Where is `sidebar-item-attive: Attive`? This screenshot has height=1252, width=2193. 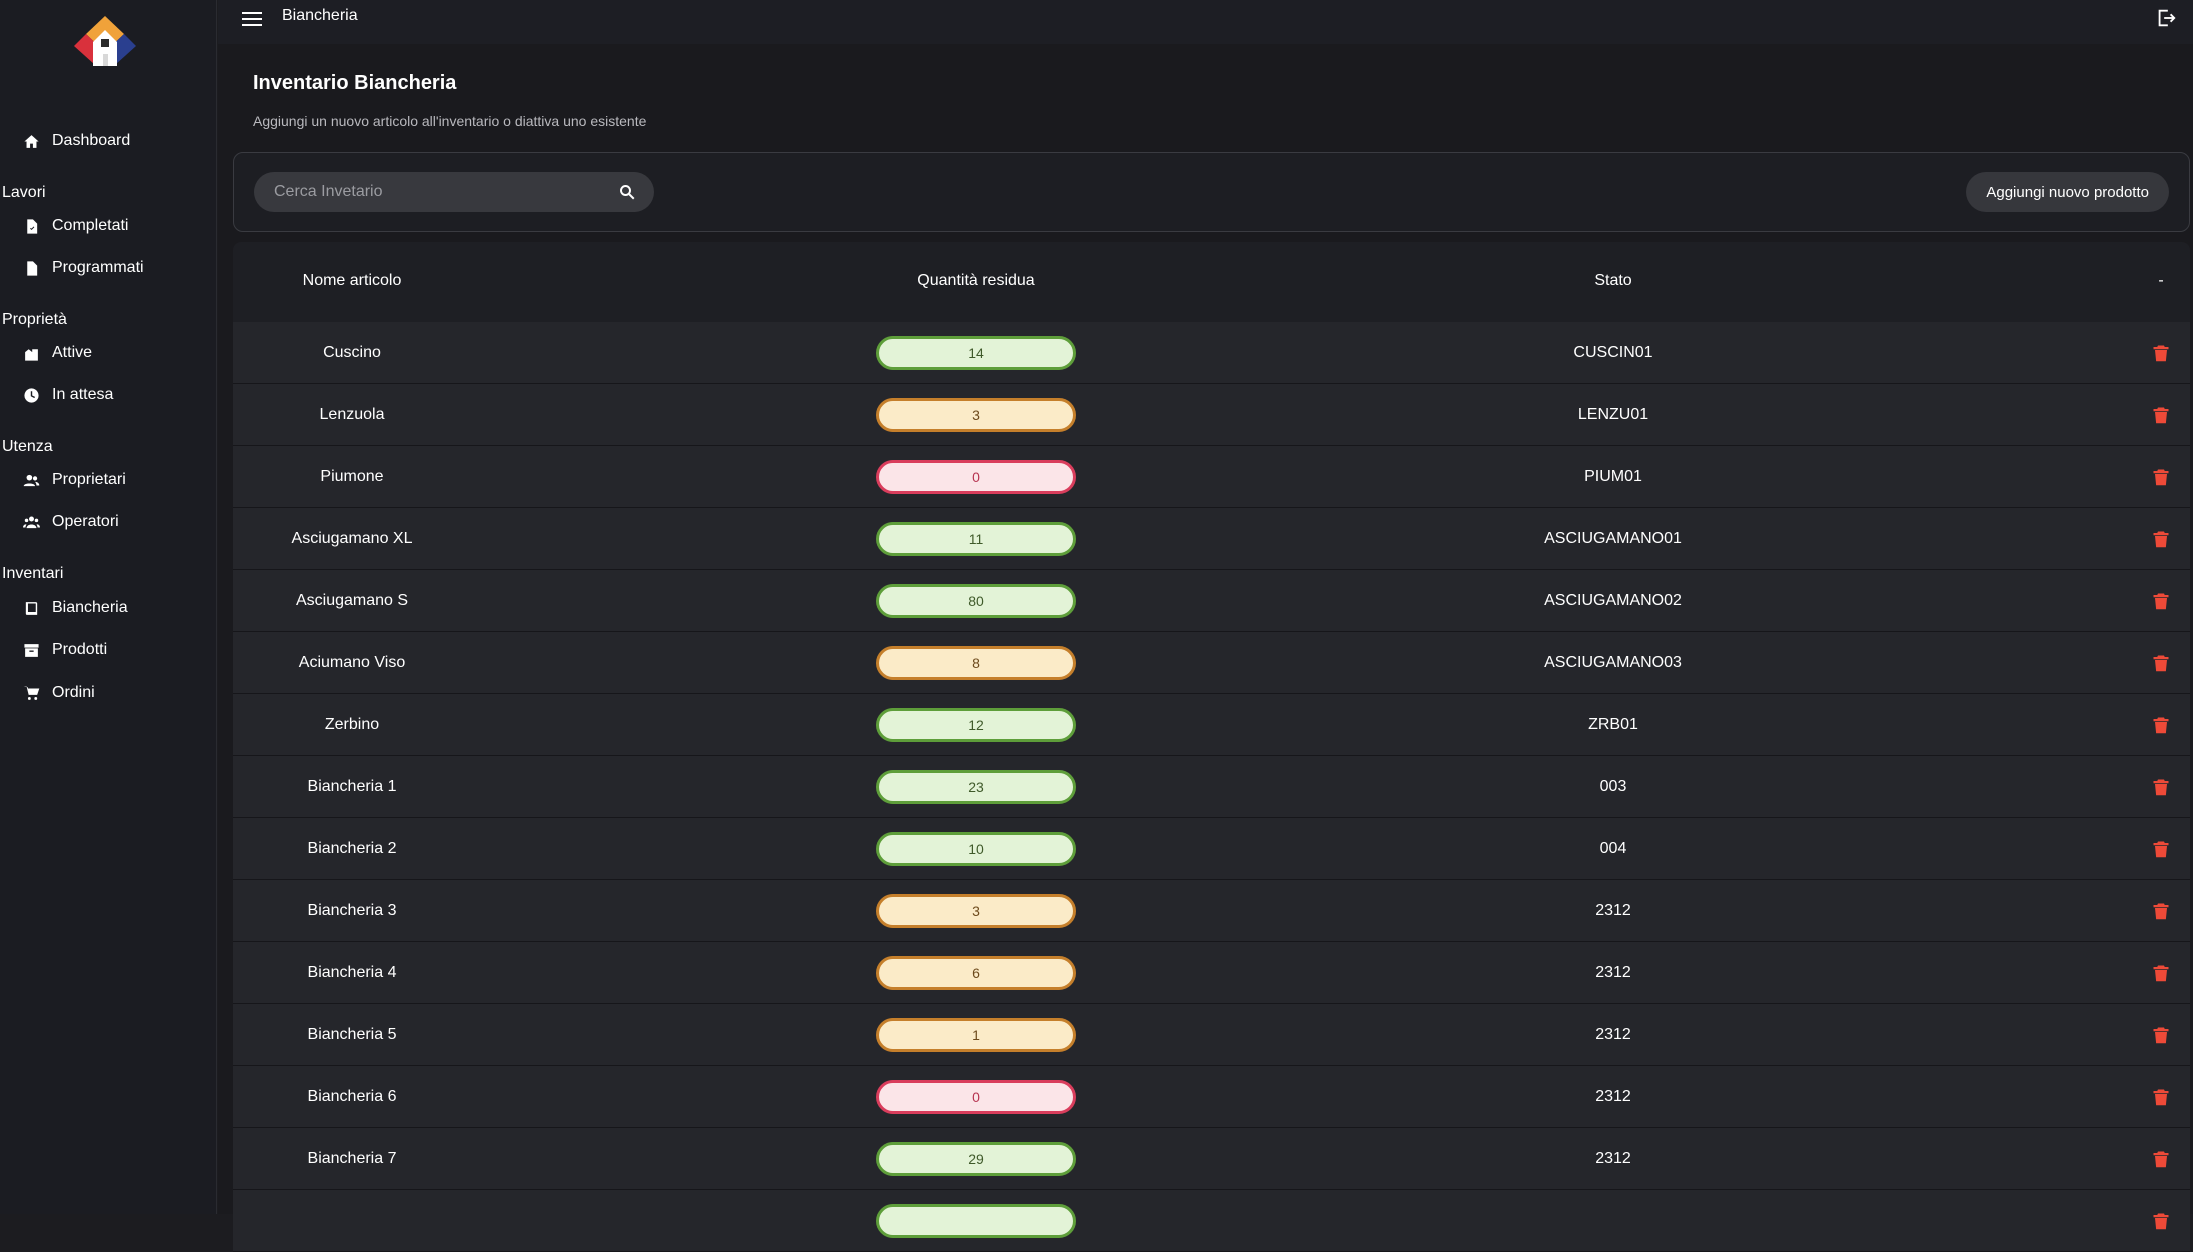
sidebar-item-attive: Attive is located at coordinates (57, 353).